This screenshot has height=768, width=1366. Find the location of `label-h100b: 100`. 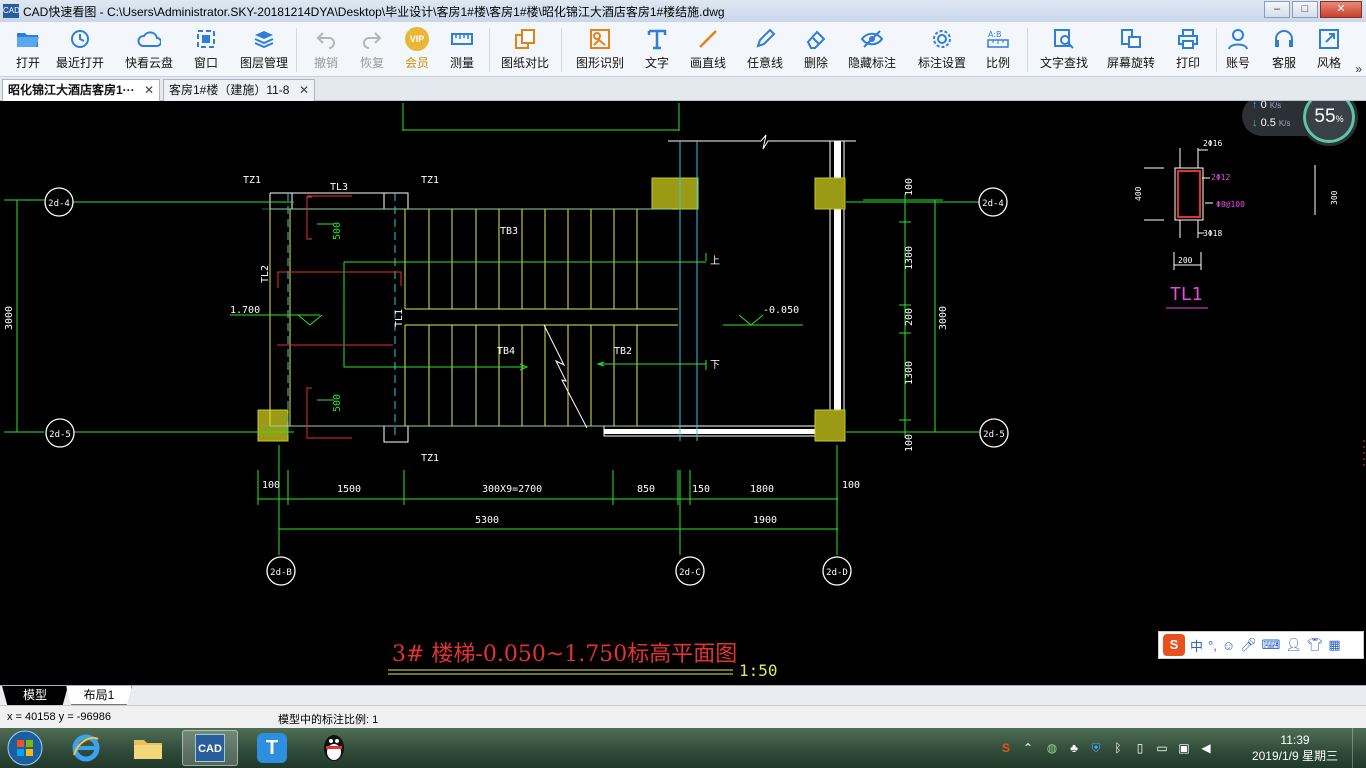

label-h100b: 100 is located at coordinates (851, 485).